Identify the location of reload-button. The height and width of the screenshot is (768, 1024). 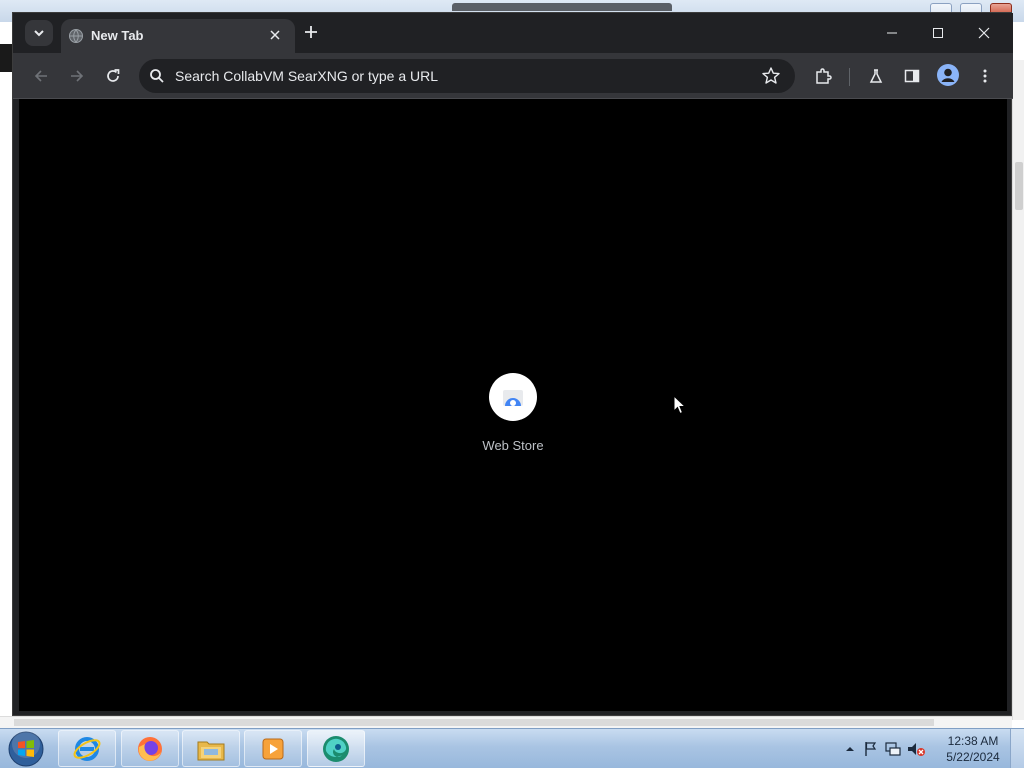
(113, 76).